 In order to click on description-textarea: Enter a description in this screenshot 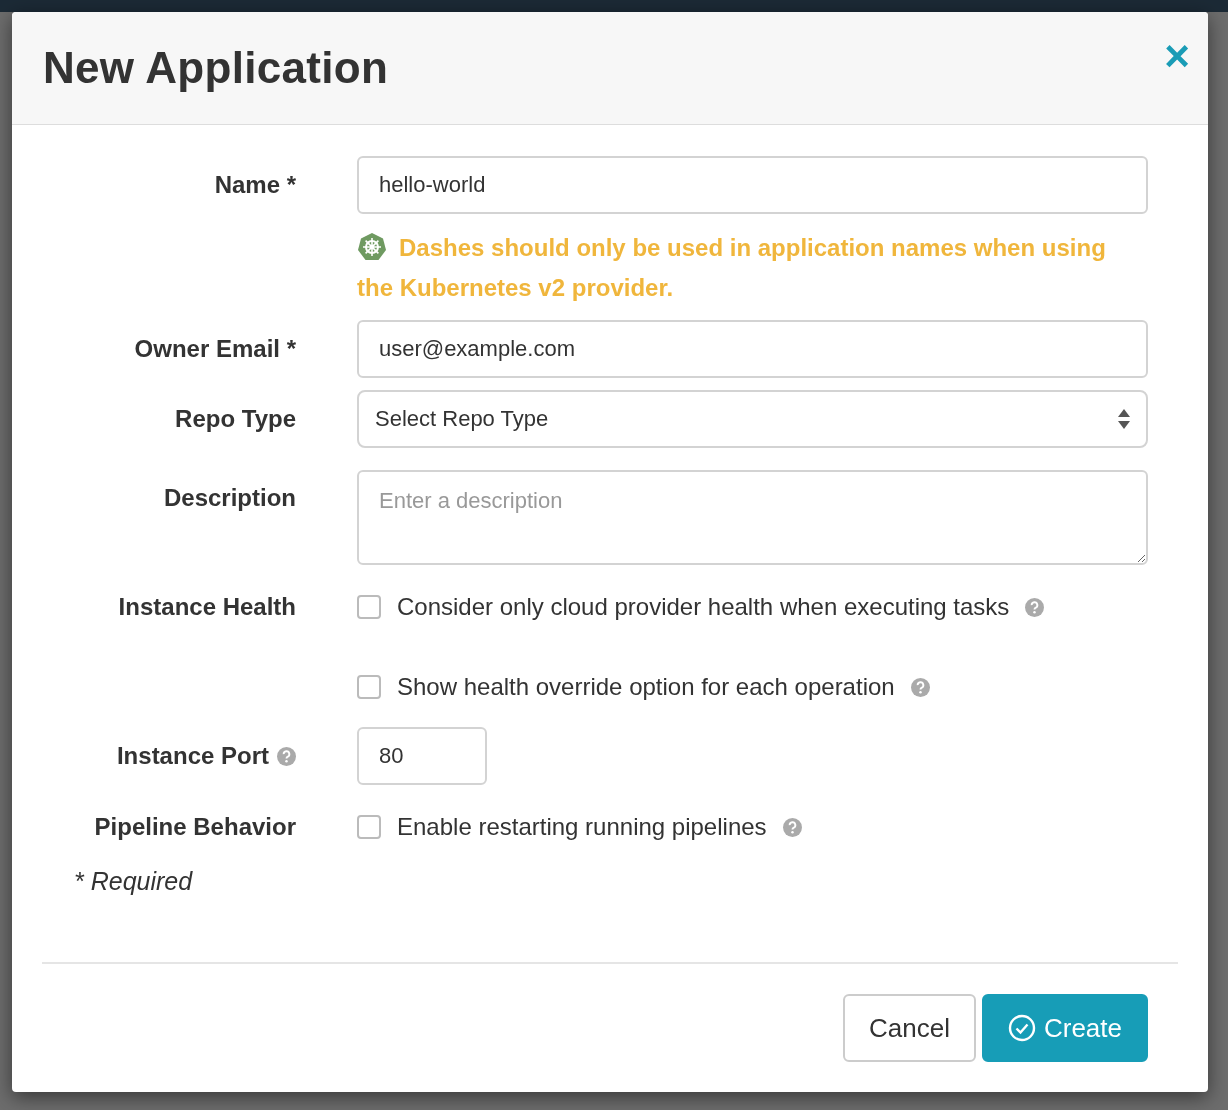, I will do `click(752, 517)`.